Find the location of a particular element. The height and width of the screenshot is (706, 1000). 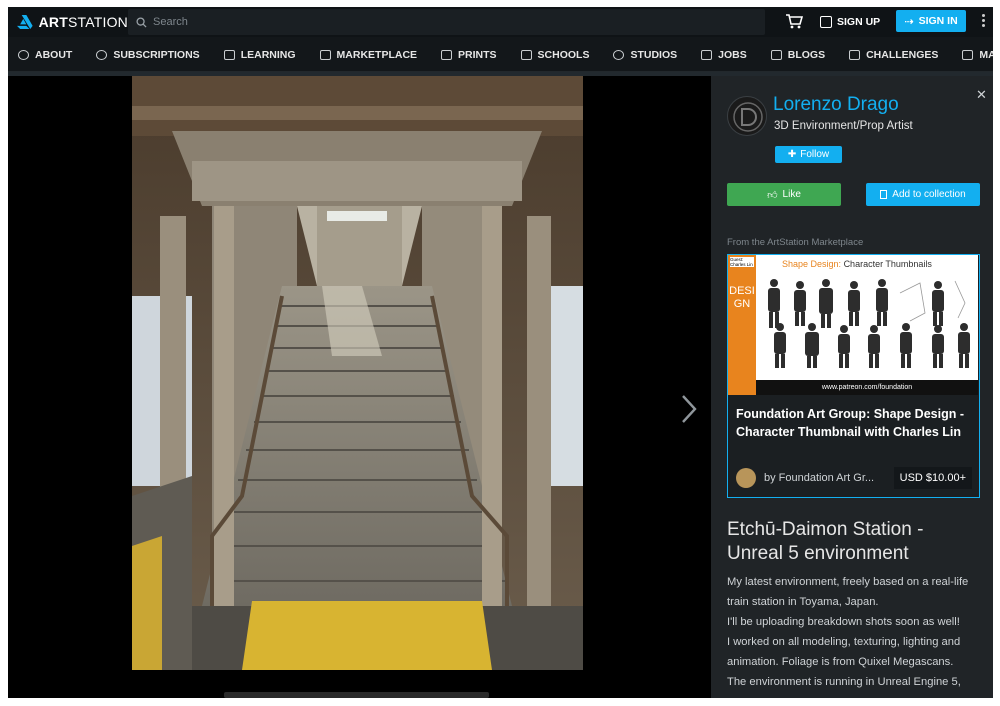

more-menu-icon is located at coordinates (984, 21).